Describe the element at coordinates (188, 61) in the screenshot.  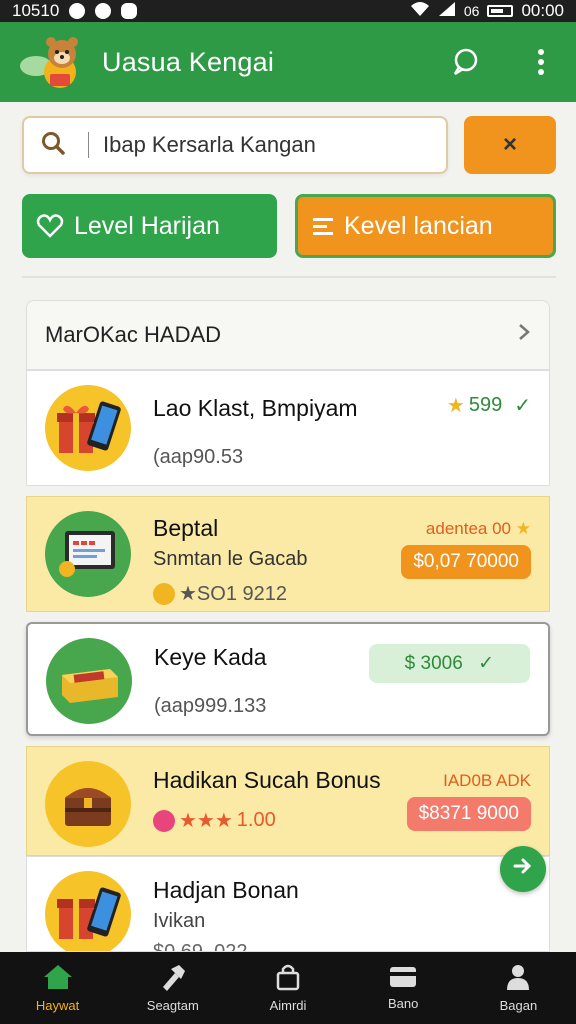
I see `app-title: Uasua Kengai` at that location.